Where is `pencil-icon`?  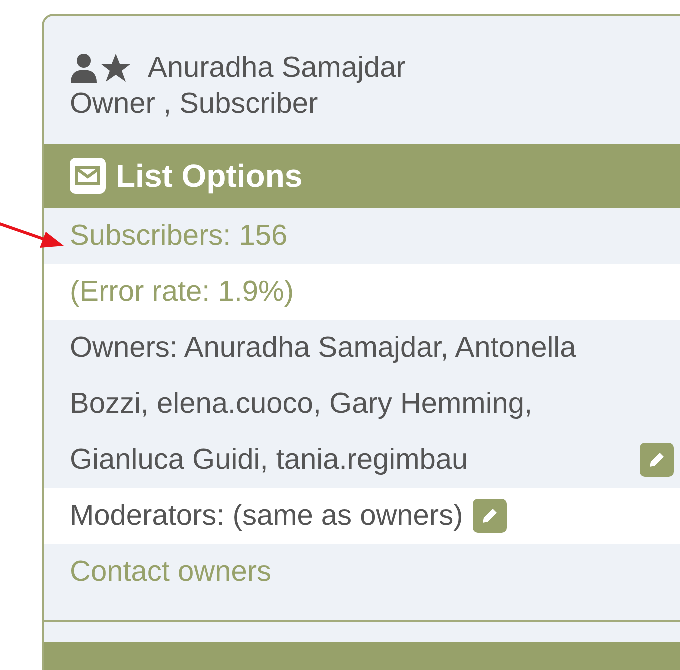
pencil-icon is located at coordinates (657, 460).